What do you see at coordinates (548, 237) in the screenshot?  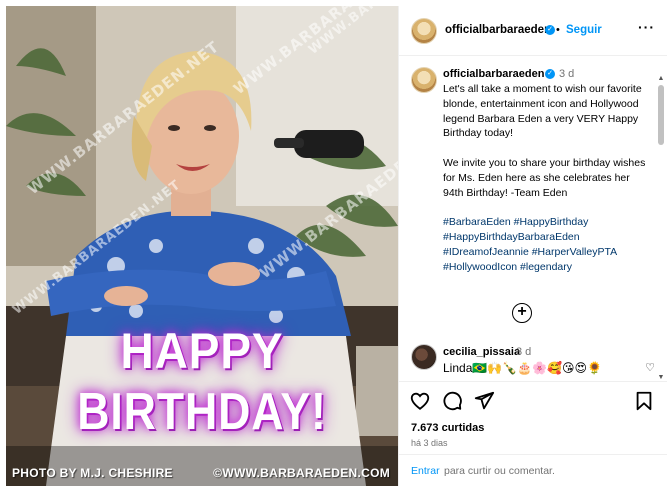 I see `hashtag-line: #HappyBirthdayBarbaraEden` at bounding box center [548, 237].